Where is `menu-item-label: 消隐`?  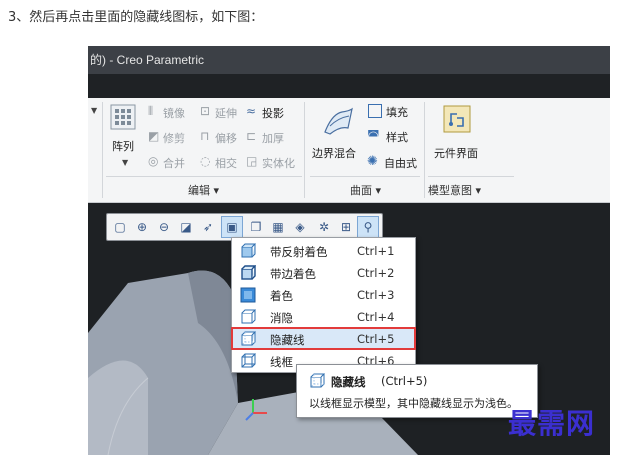
menu-item-label: 消隐 is located at coordinates (281, 318).